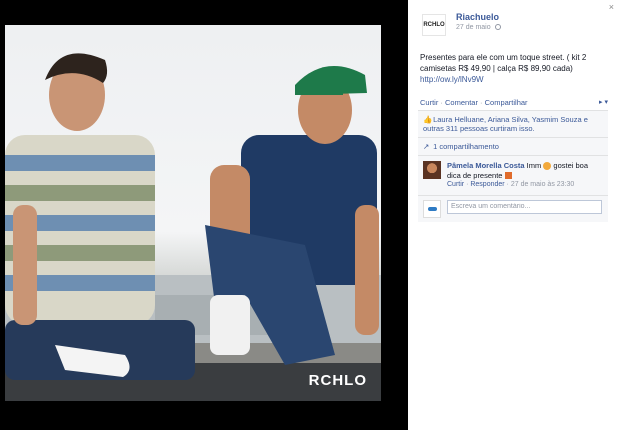 The width and height of the screenshot is (620, 430). What do you see at coordinates (487, 184) in the screenshot?
I see `comment-reply: Responder` at bounding box center [487, 184].